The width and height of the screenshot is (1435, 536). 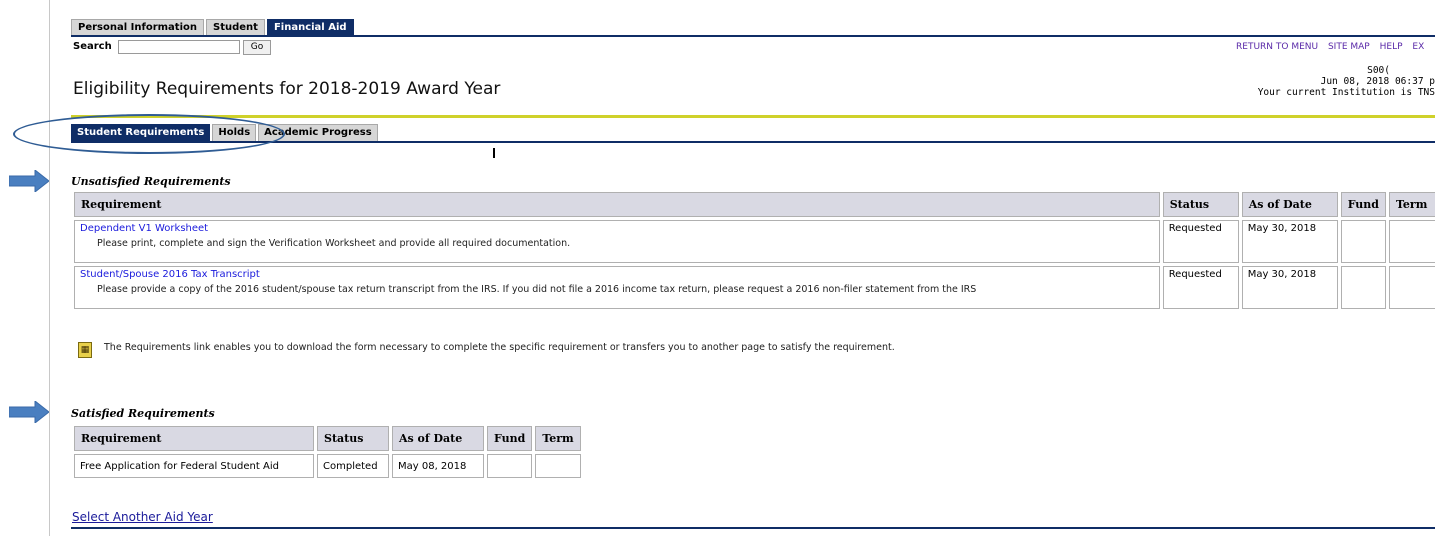 I want to click on page-left-border, so click(x=49, y=268).